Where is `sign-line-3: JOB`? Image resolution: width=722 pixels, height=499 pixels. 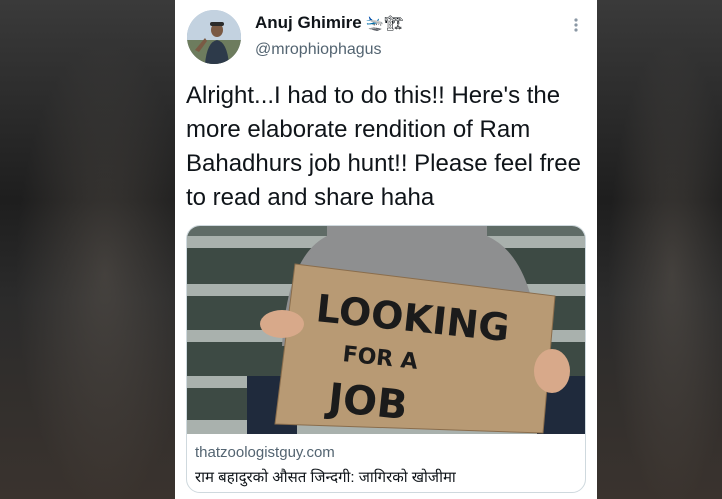 sign-line-3: JOB is located at coordinates (366, 402).